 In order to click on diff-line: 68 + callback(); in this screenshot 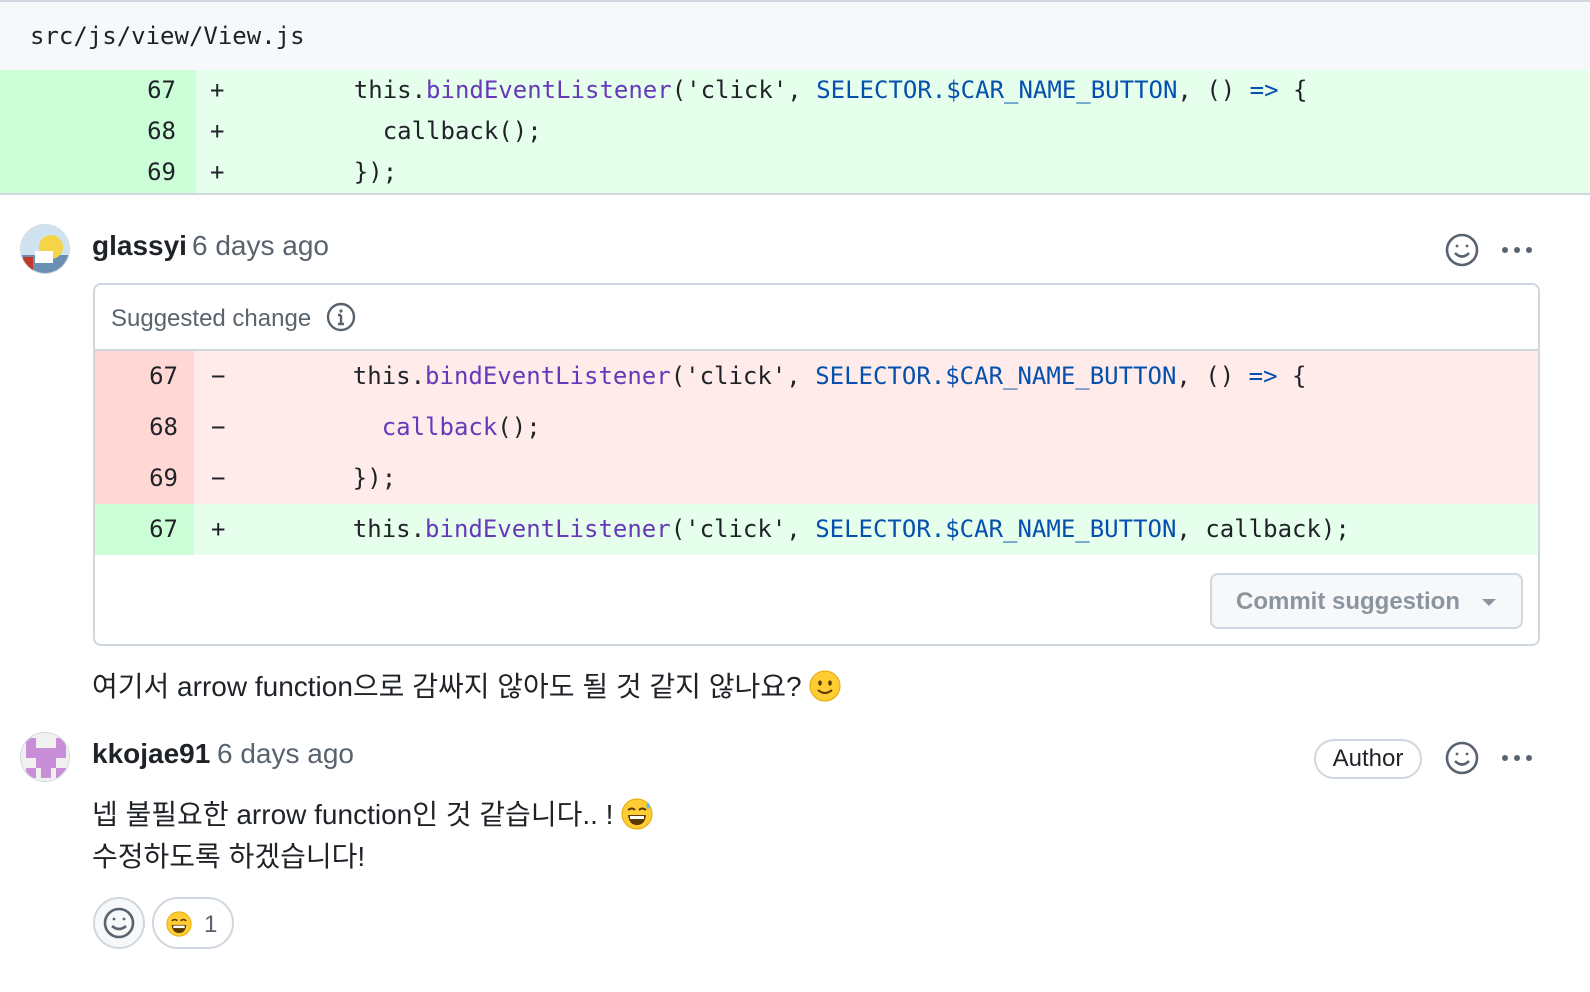, I will do `click(795, 131)`.